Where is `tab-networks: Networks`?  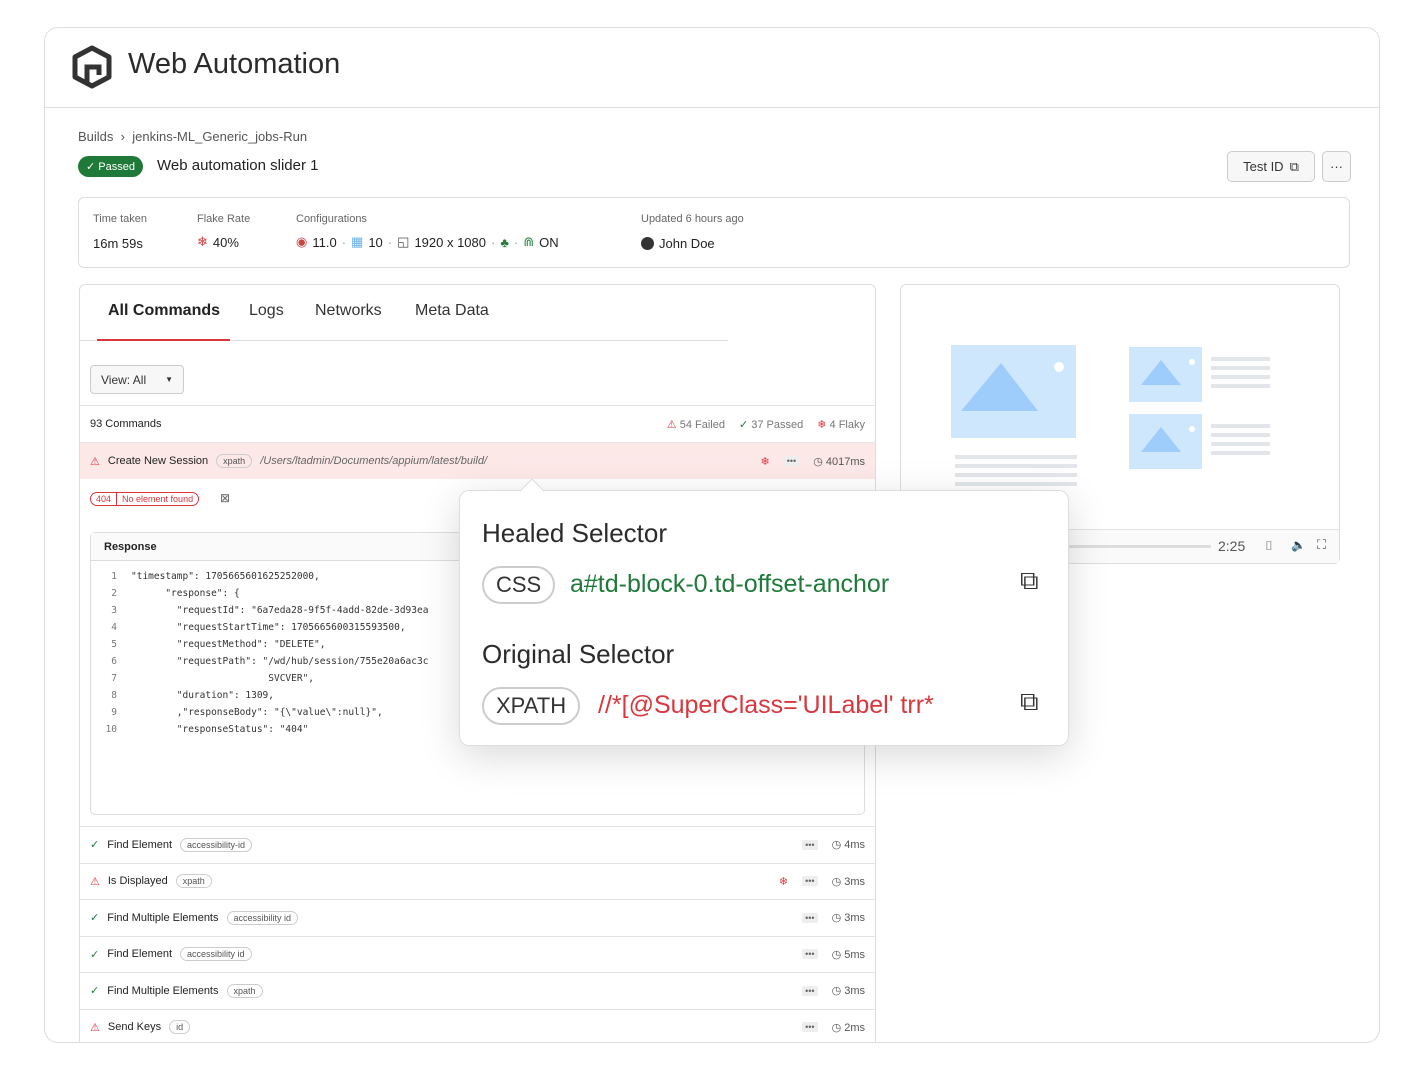 tab-networks: Networks is located at coordinates (348, 311).